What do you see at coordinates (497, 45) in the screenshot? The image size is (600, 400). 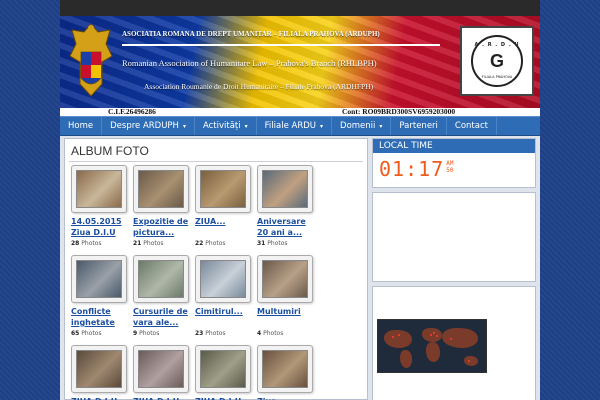 I see `logo-letters: A . R . D . U` at bounding box center [497, 45].